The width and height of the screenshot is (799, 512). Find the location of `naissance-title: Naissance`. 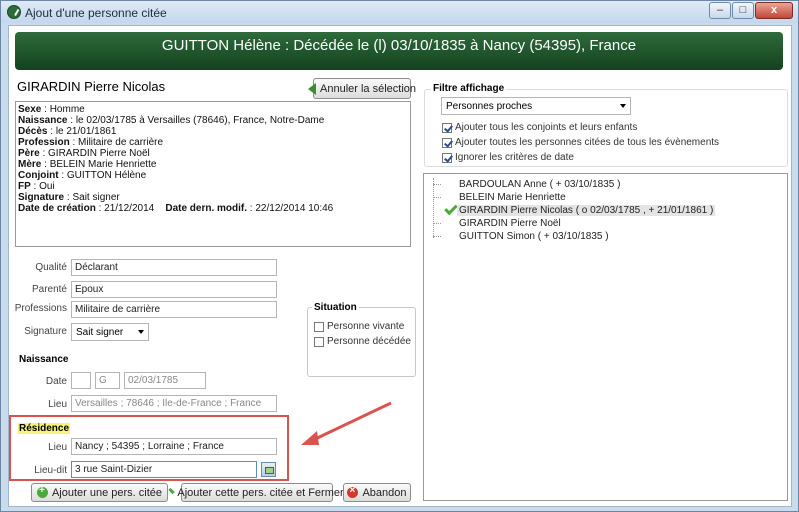

naissance-title: Naissance is located at coordinates (44, 359).